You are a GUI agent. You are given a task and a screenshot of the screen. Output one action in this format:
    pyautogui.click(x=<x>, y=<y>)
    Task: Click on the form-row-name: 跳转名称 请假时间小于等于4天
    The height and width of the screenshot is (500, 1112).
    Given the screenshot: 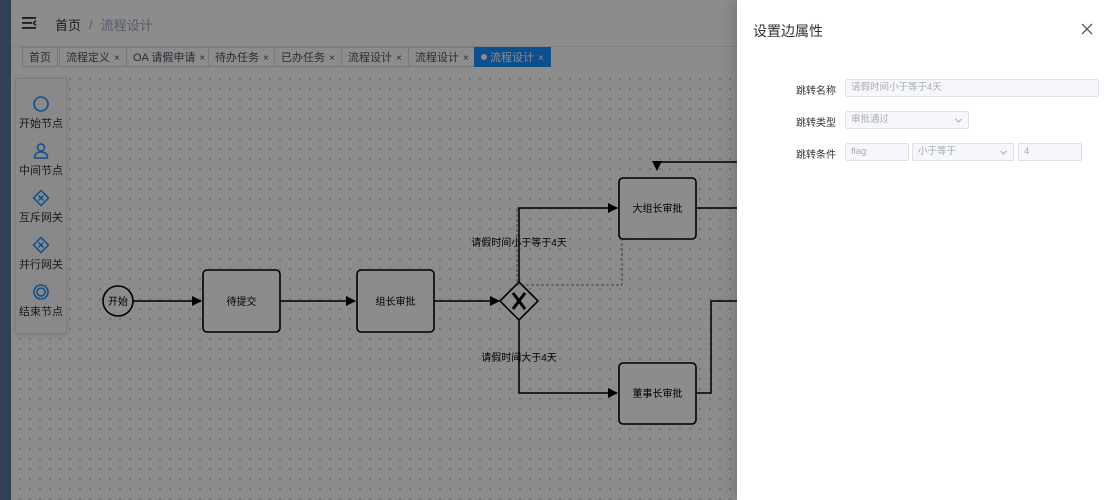 What is the action you would take?
    pyautogui.click(x=924, y=89)
    